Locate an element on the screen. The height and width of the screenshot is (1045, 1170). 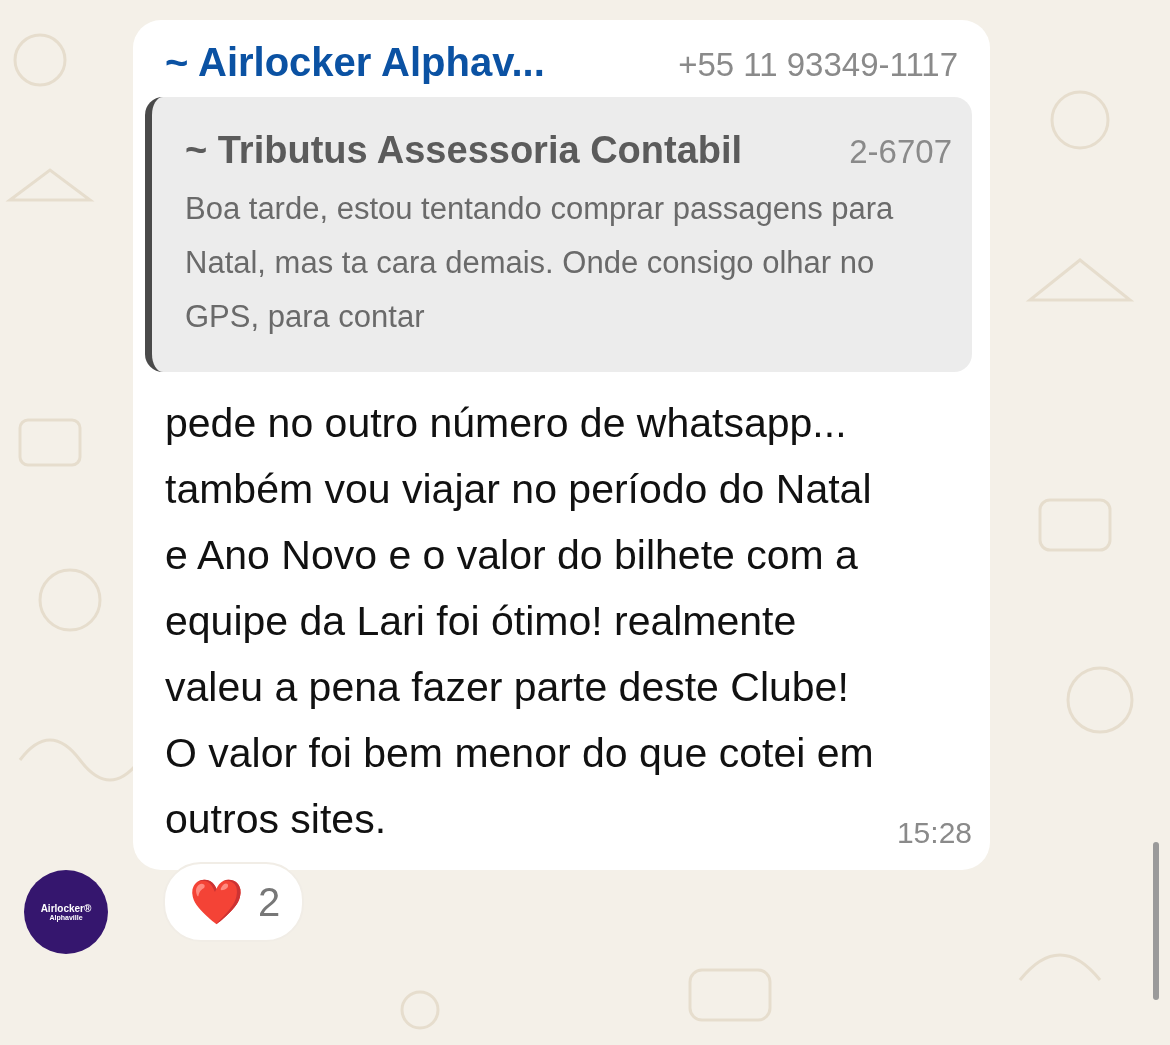
quoted-sender-phone: 2-6707 is located at coordinates (900, 152).